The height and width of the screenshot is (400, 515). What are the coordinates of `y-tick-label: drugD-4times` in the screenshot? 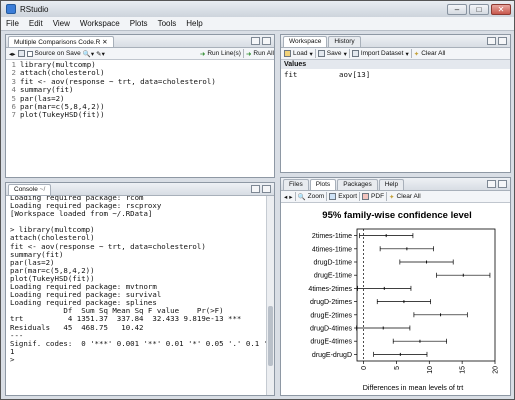 It's located at (331, 329).